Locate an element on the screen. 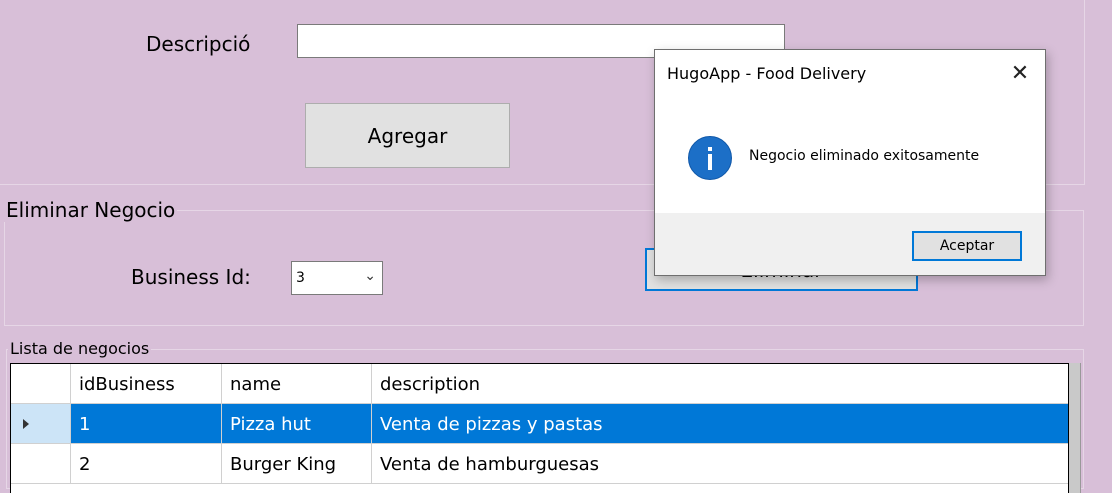 The image size is (1112, 493). cell-idbusiness: 1 is located at coordinates (146, 424).